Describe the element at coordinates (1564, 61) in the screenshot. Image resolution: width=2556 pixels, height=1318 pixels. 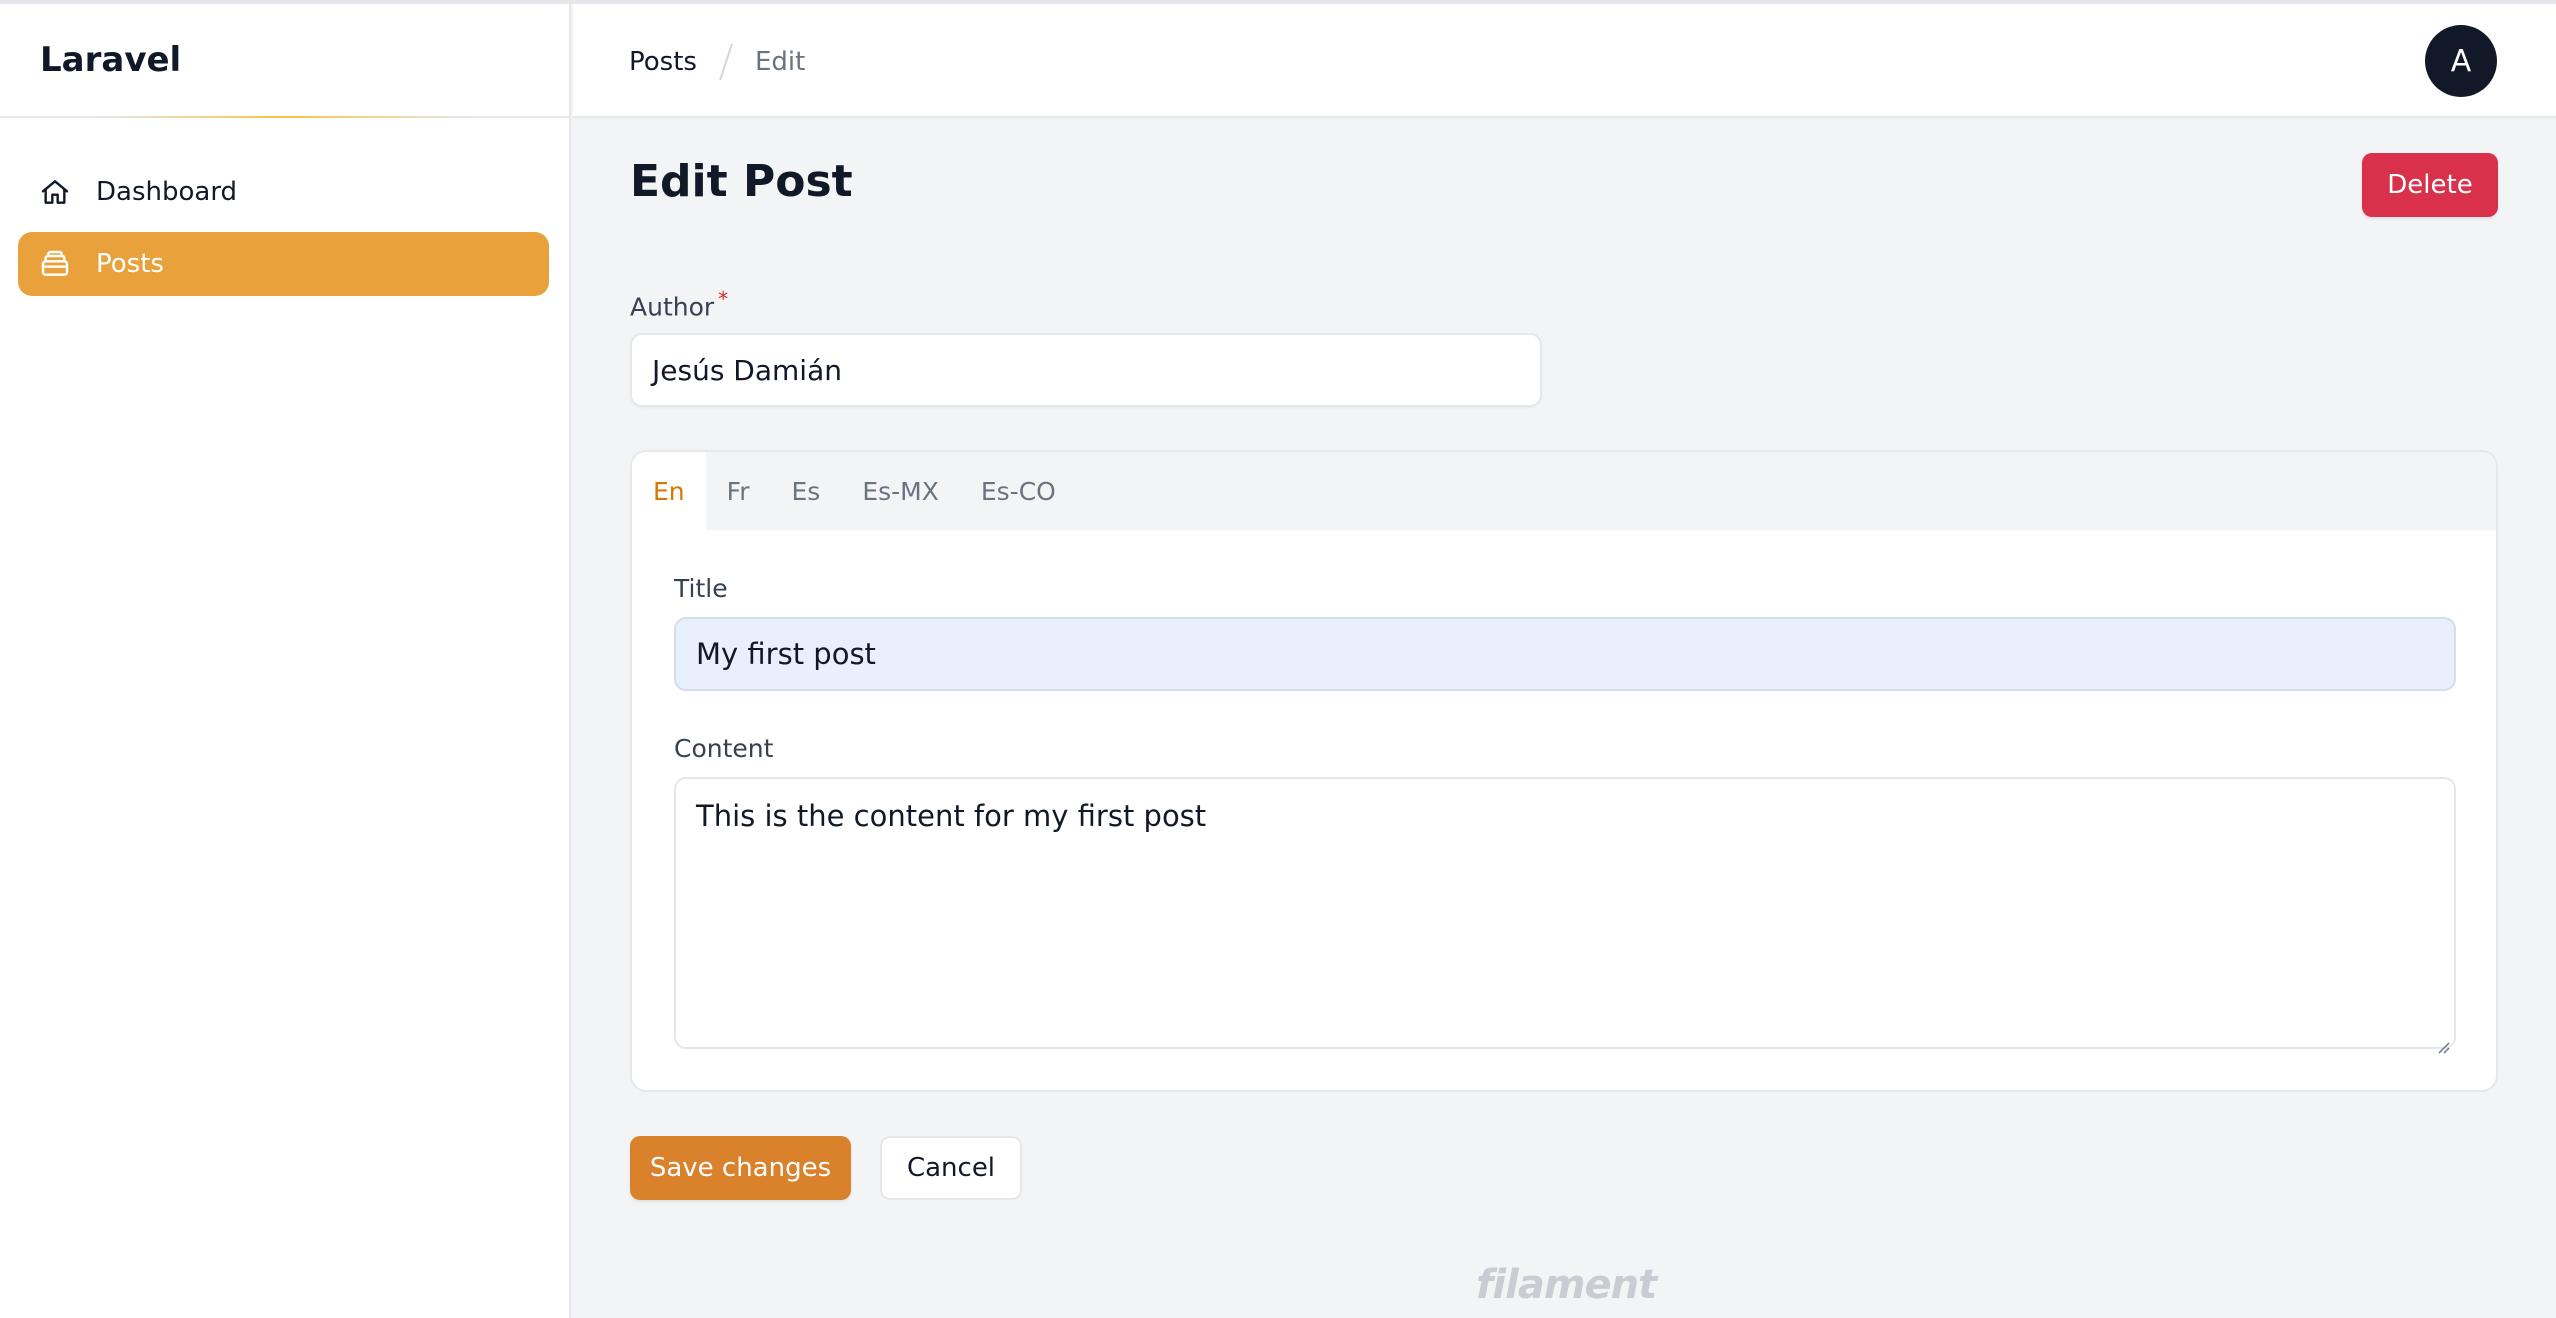
I see `top-header: Posts Edit A` at that location.